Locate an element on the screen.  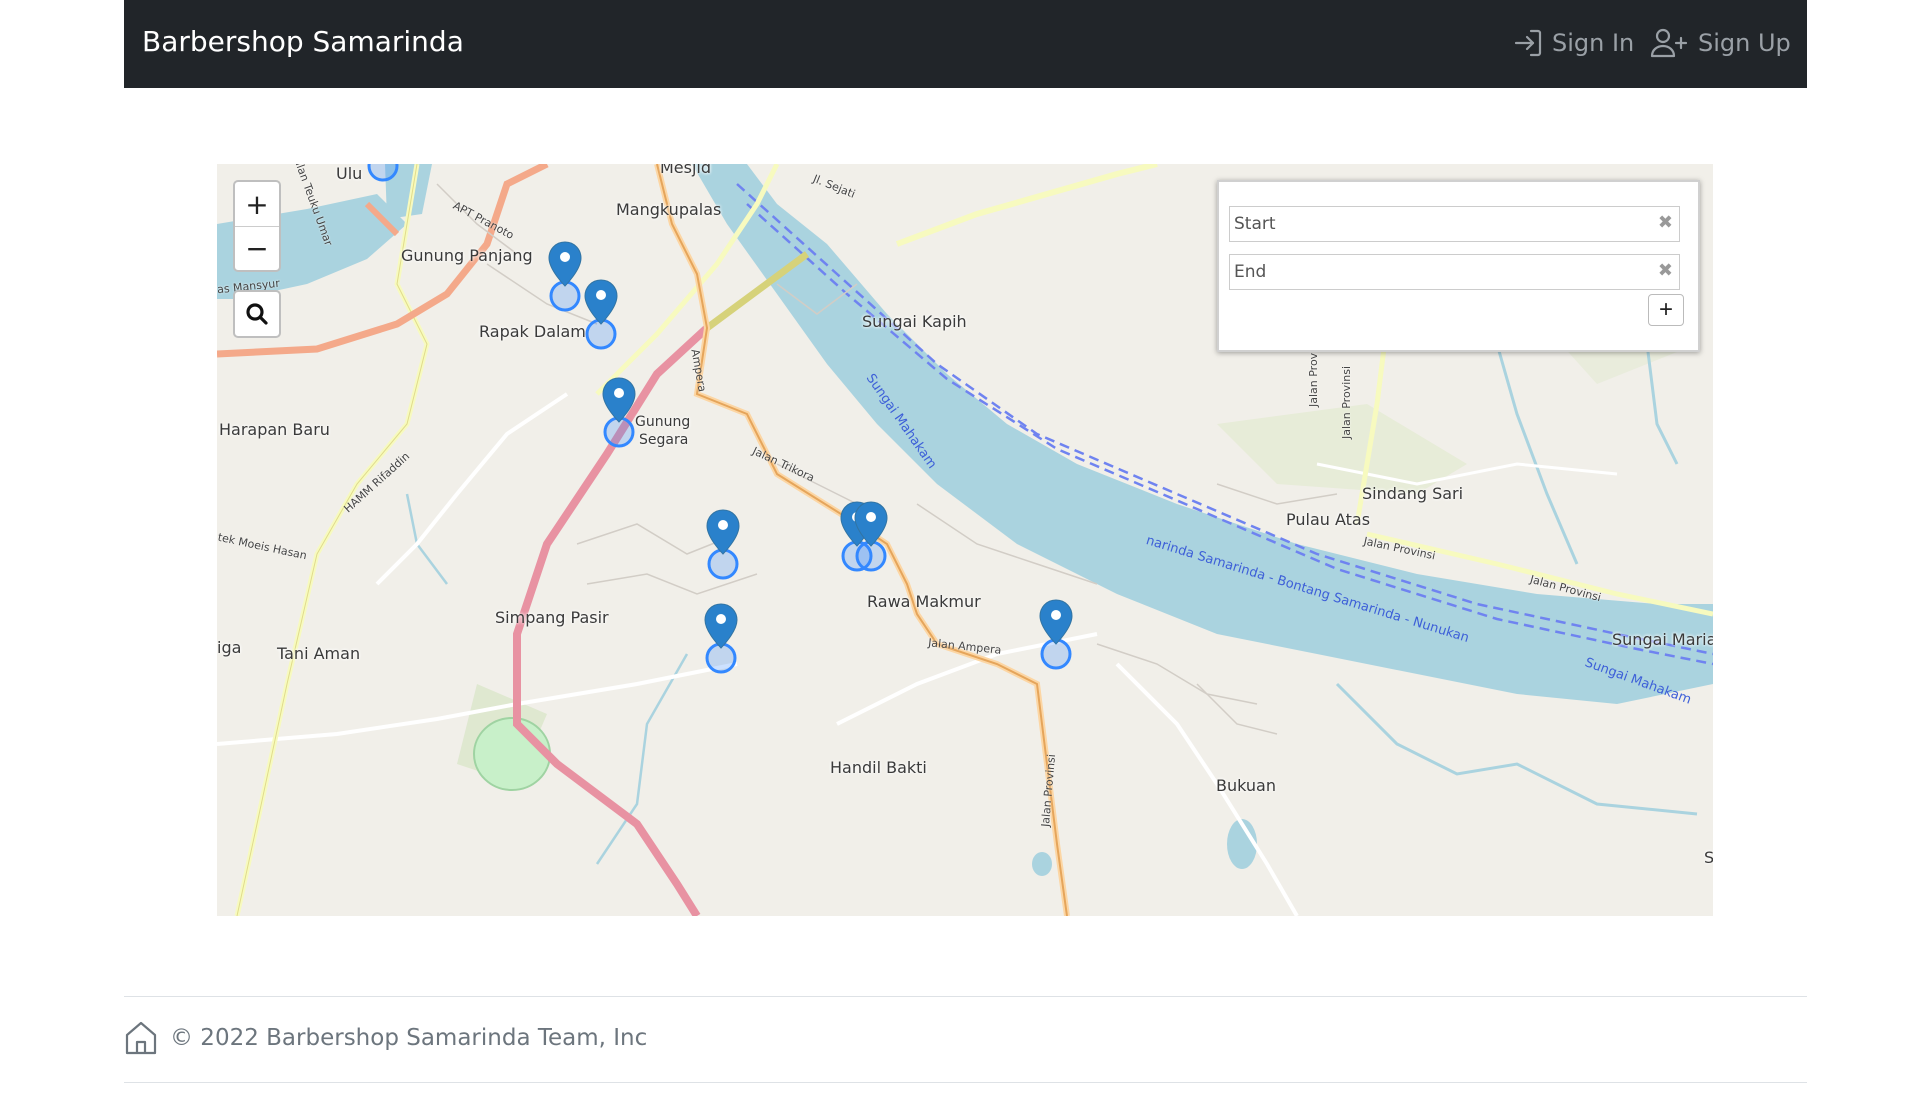
place-label: Ulu is located at coordinates (349, 173).